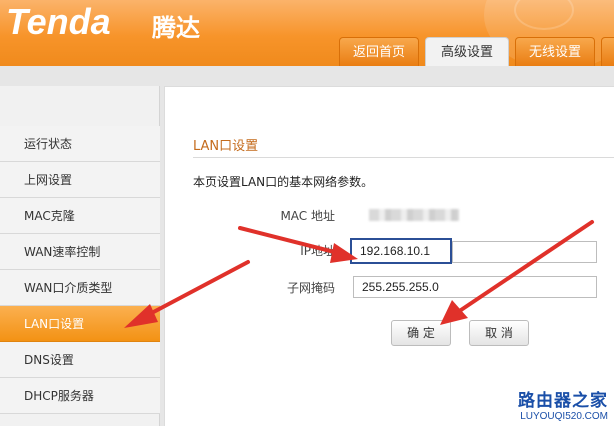 The height and width of the screenshot is (426, 614). Describe the element at coordinates (283, 182) in the screenshot. I see `page-description: 本页设置LAN口的基本网络参数。` at that location.